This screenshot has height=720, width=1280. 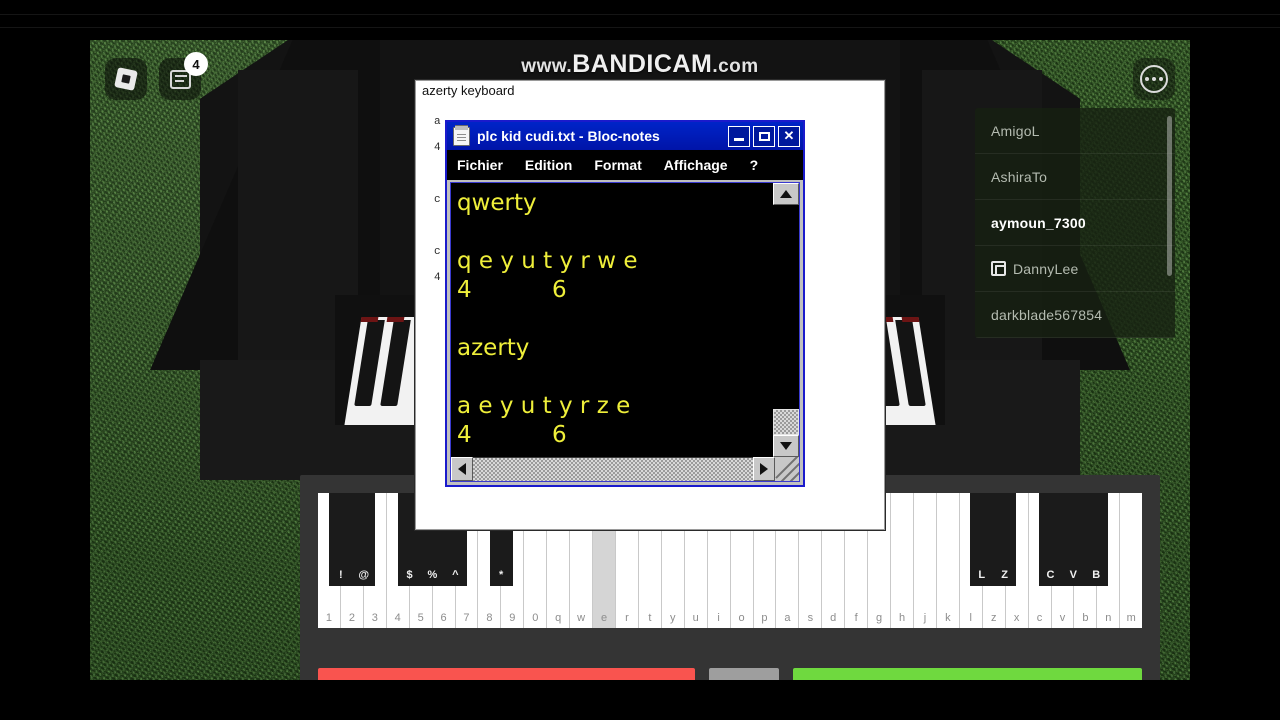 I want to click on watermark-suffix: .com, so click(x=735, y=66).